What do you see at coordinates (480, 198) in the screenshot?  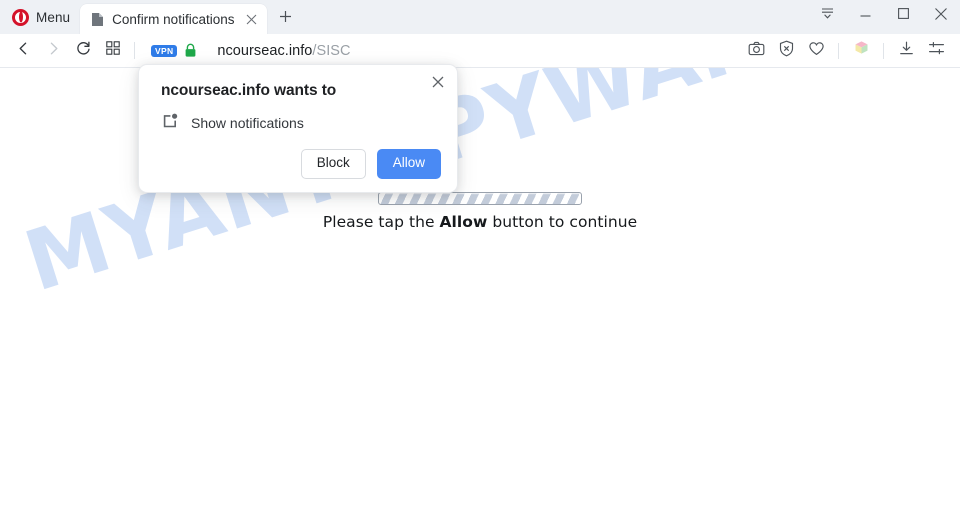 I see `striped-progress-bar` at bounding box center [480, 198].